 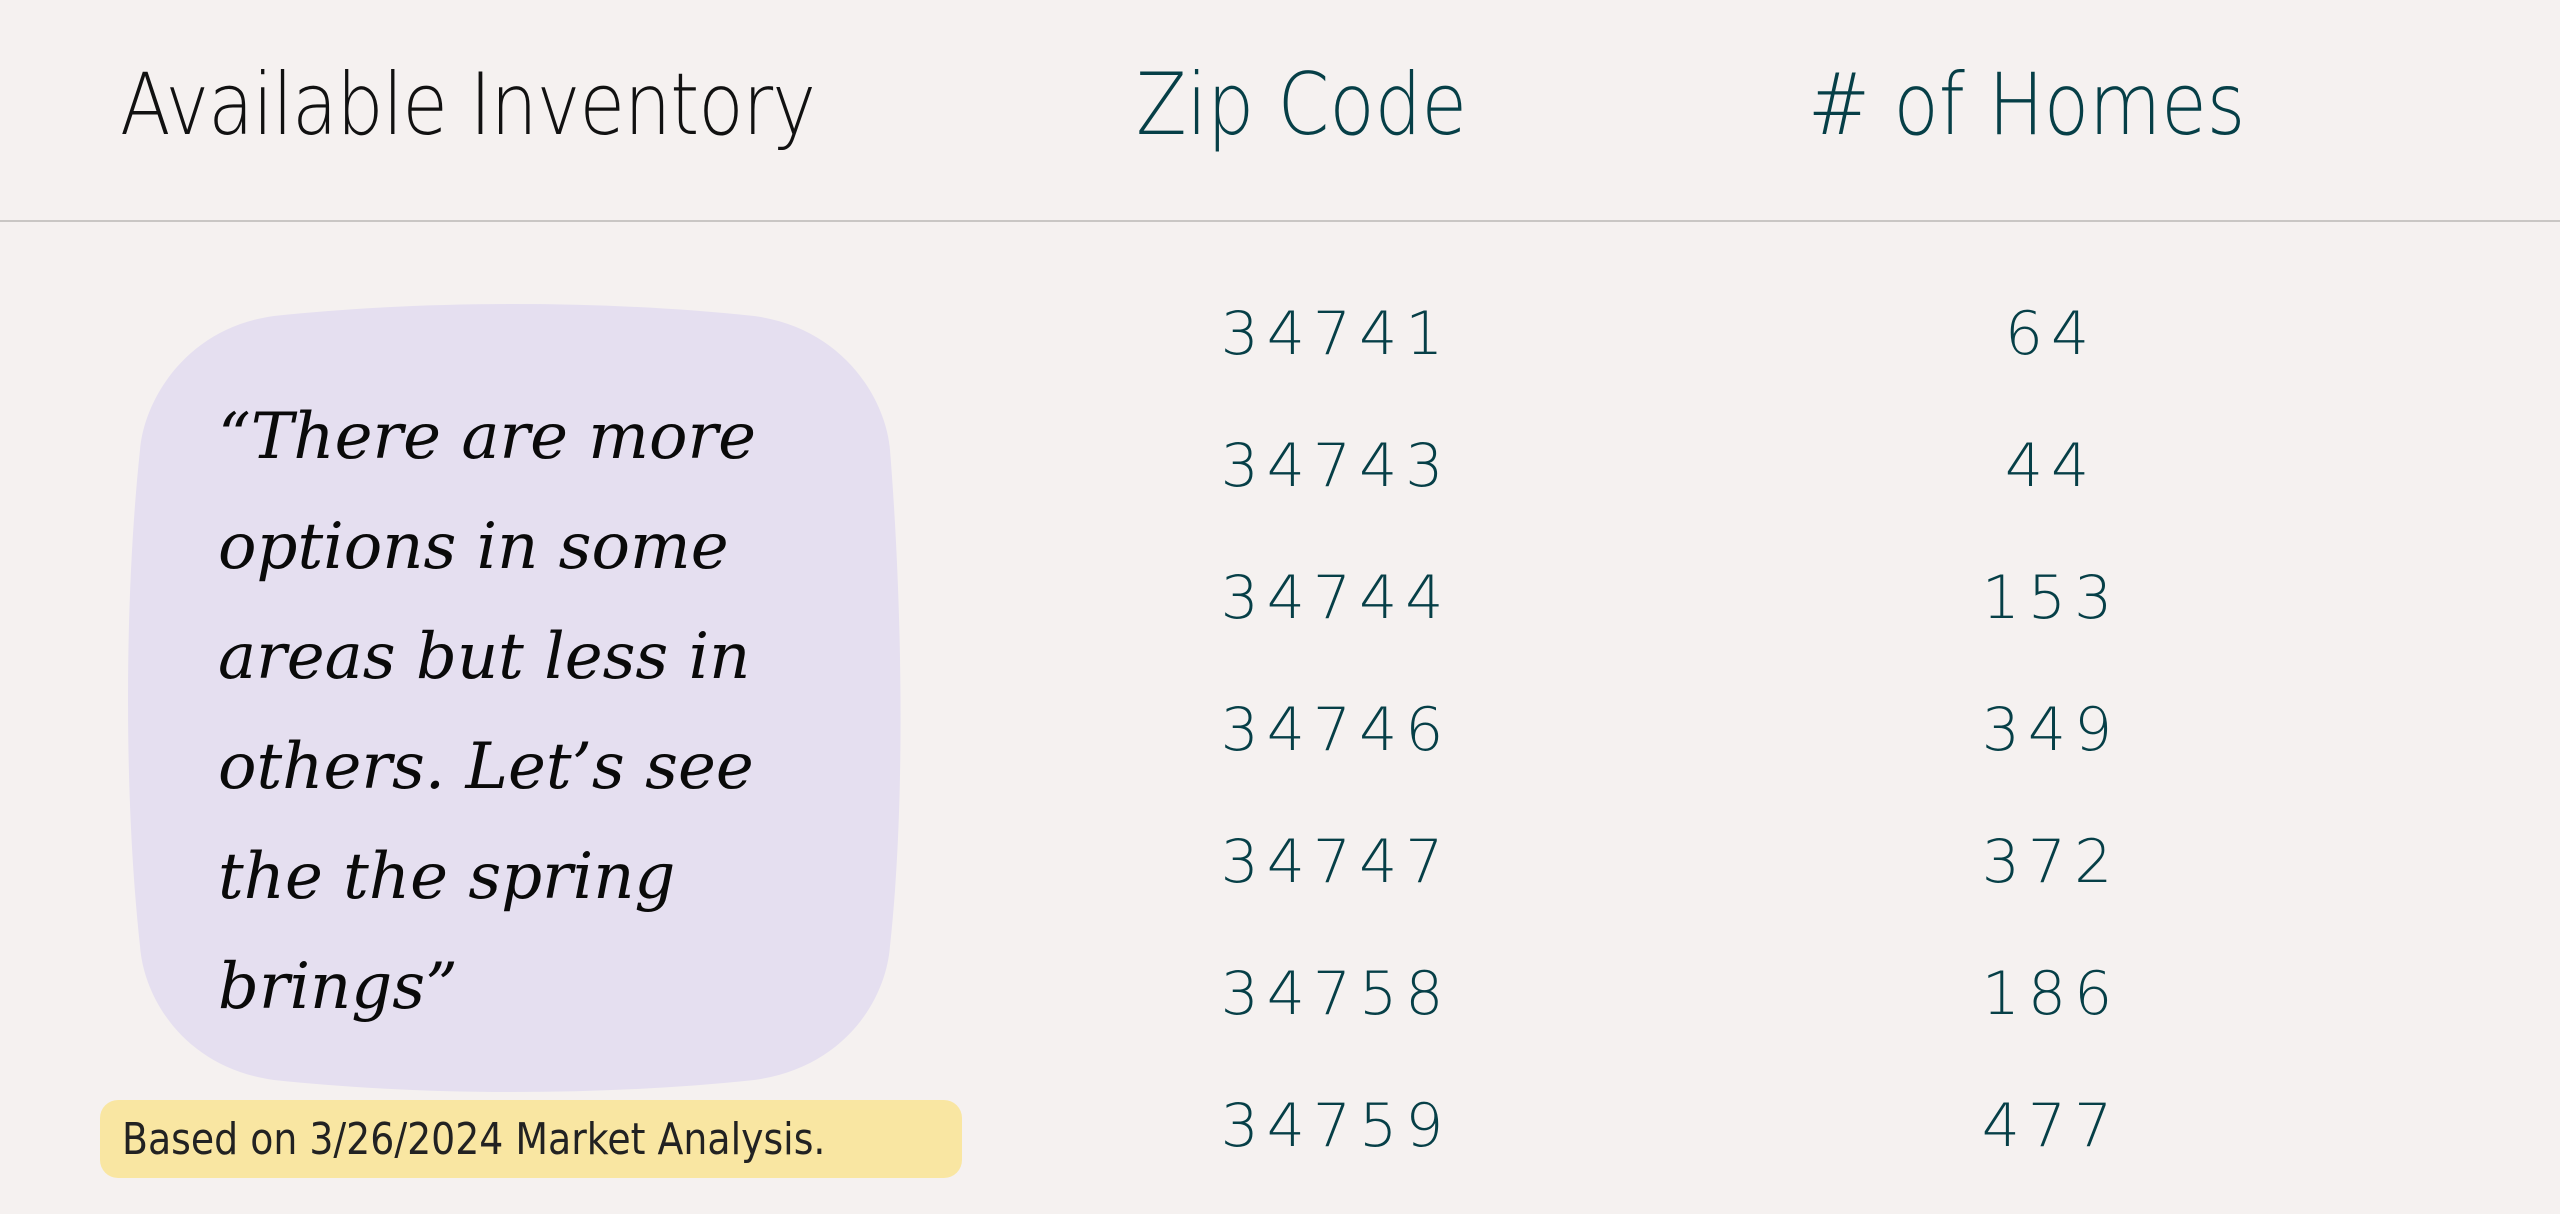 What do you see at coordinates (2051, 466) in the screenshot?
I see `homes-count-cell: 44` at bounding box center [2051, 466].